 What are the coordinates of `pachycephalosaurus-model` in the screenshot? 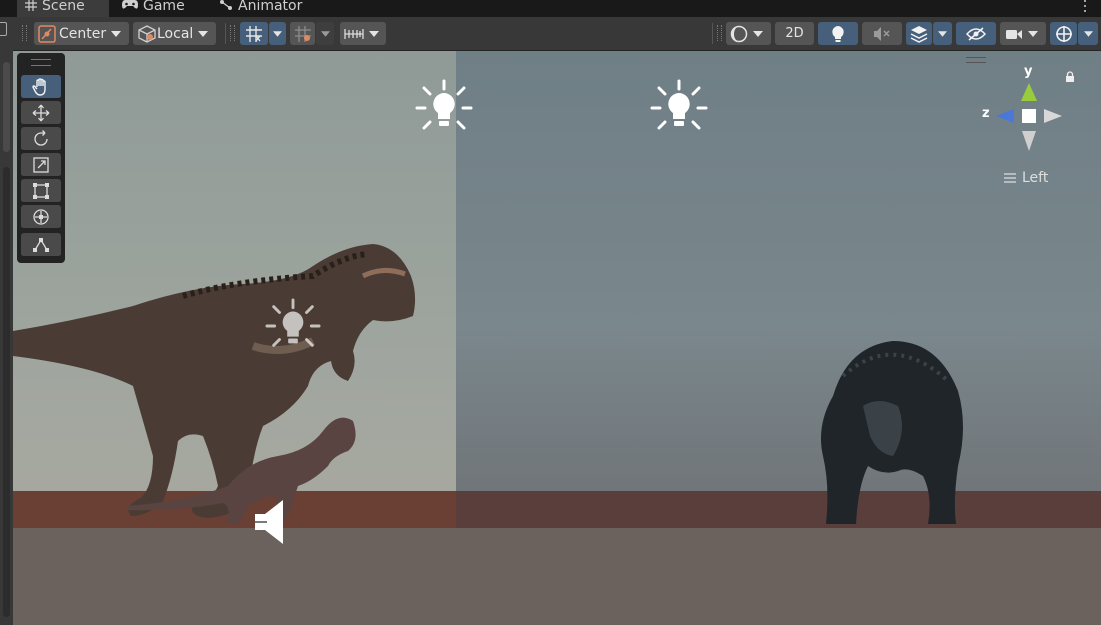 It's located at (242, 471).